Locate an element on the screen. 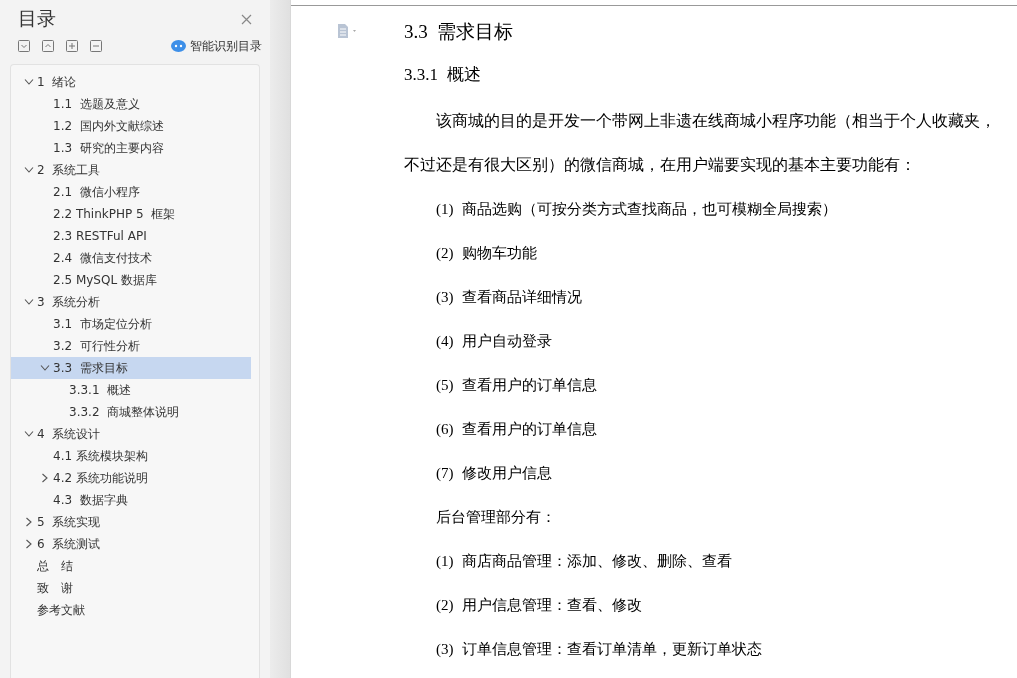 This screenshot has height=678, width=1017. list-item-text: 商品选购（可按分类方式查找商品，也可模糊全局搜索） is located at coordinates (649, 209).